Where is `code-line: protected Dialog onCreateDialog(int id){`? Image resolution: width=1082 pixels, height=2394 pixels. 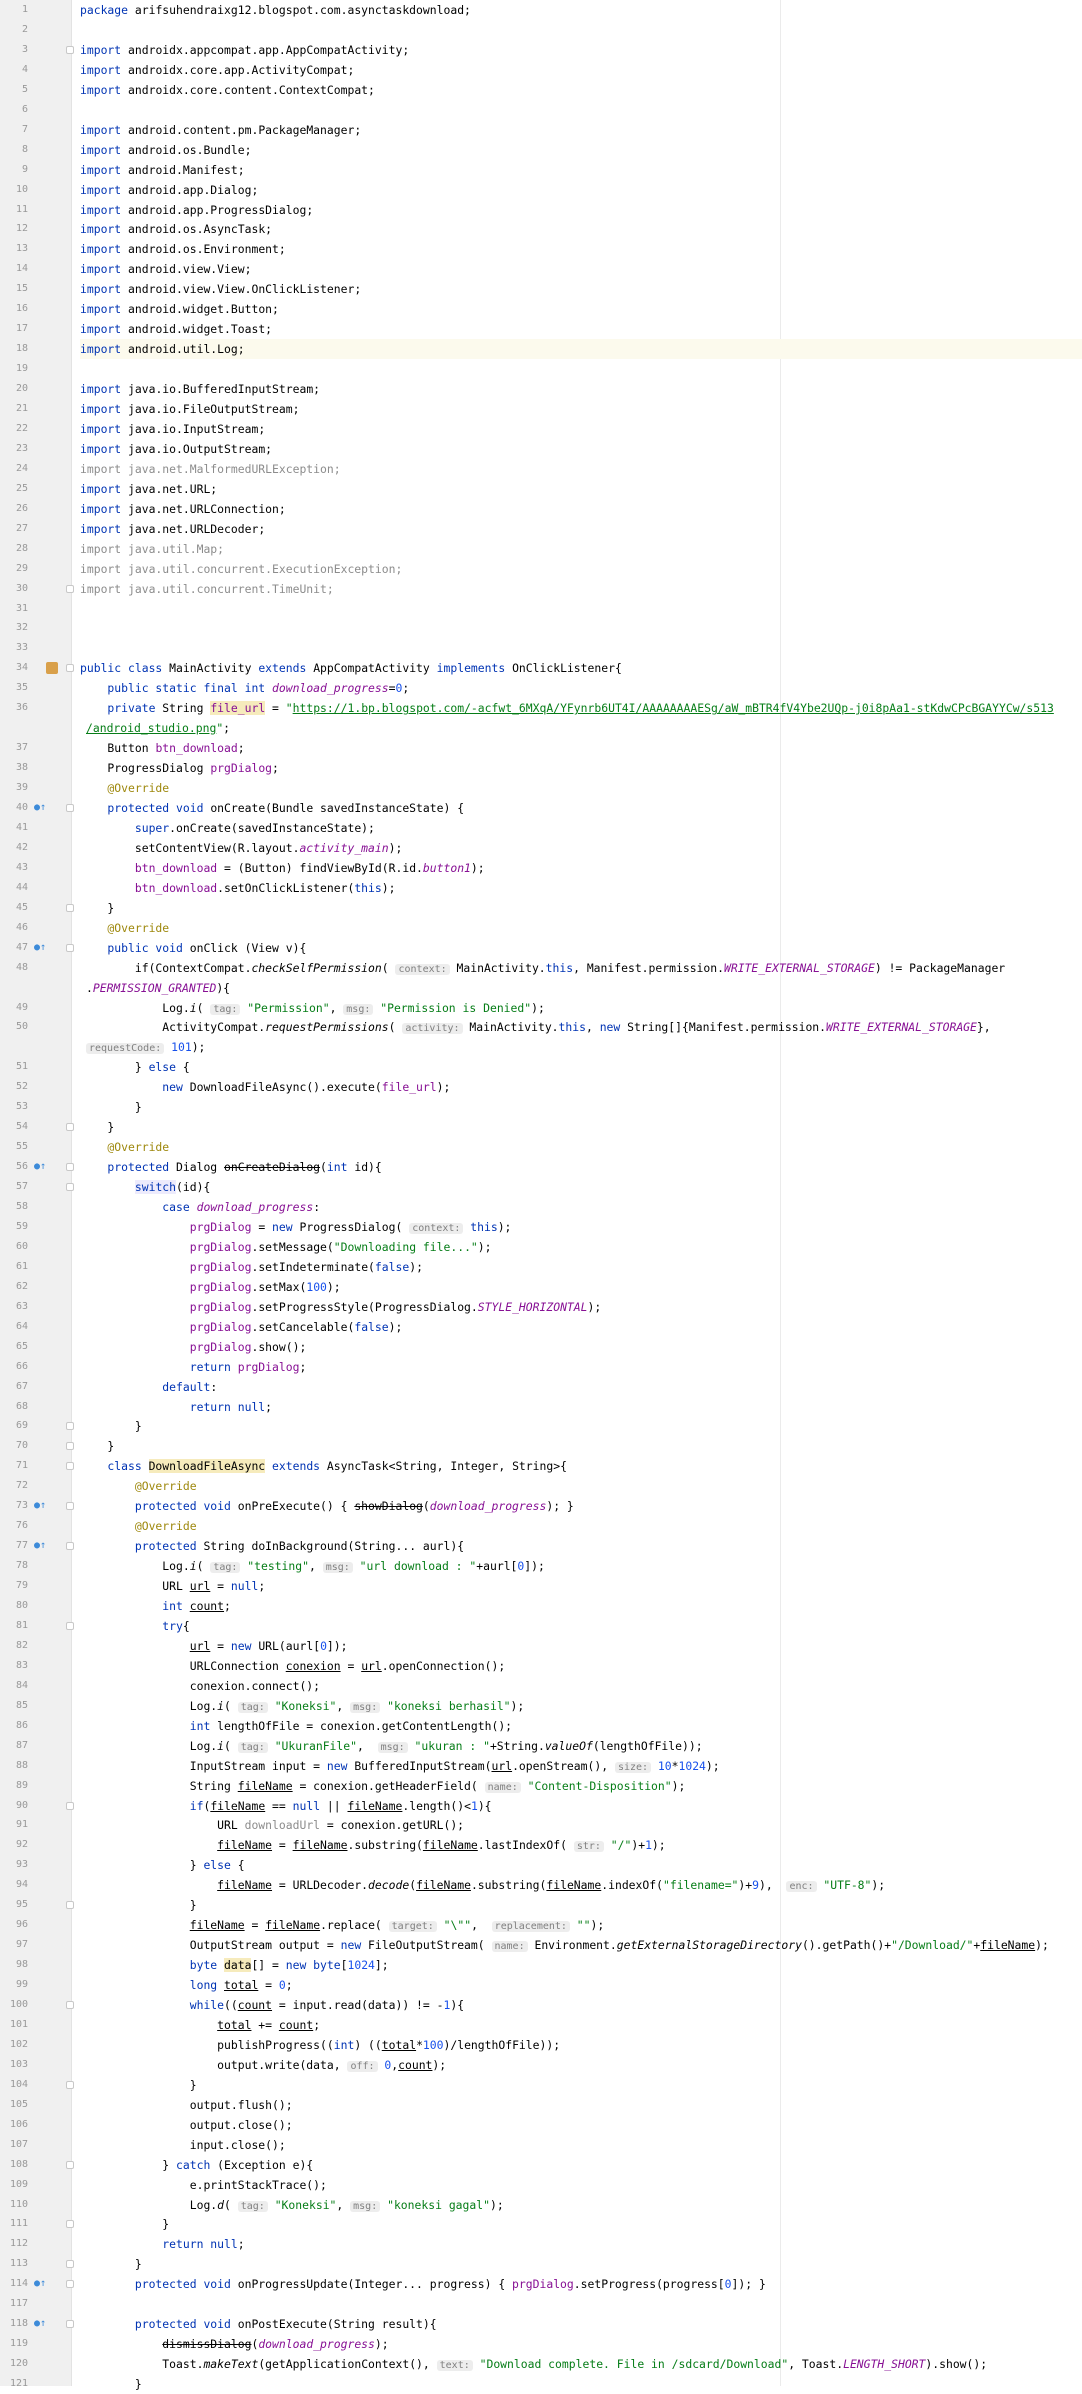 code-line: protected Dialog onCreateDialog(int id){ is located at coordinates (581, 1167).